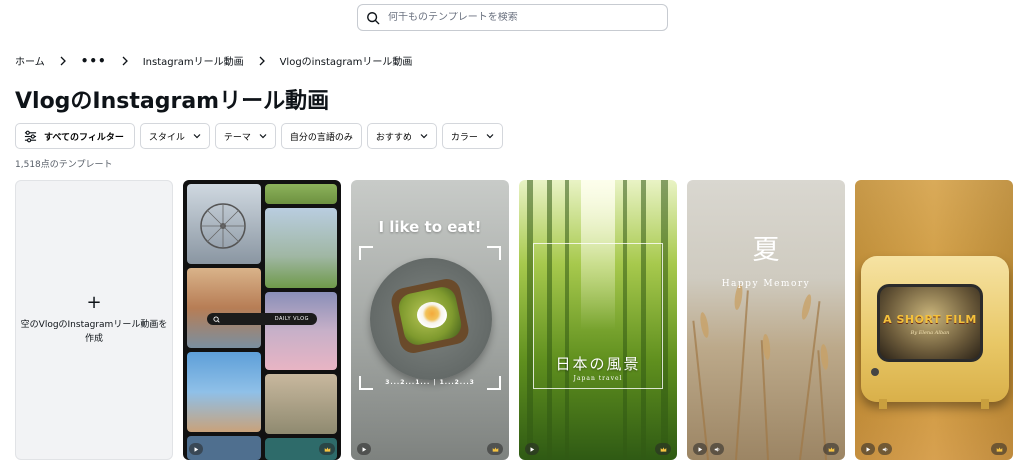  I want to click on template-card-summer-memory: 夏 Happy Memory, so click(766, 320).